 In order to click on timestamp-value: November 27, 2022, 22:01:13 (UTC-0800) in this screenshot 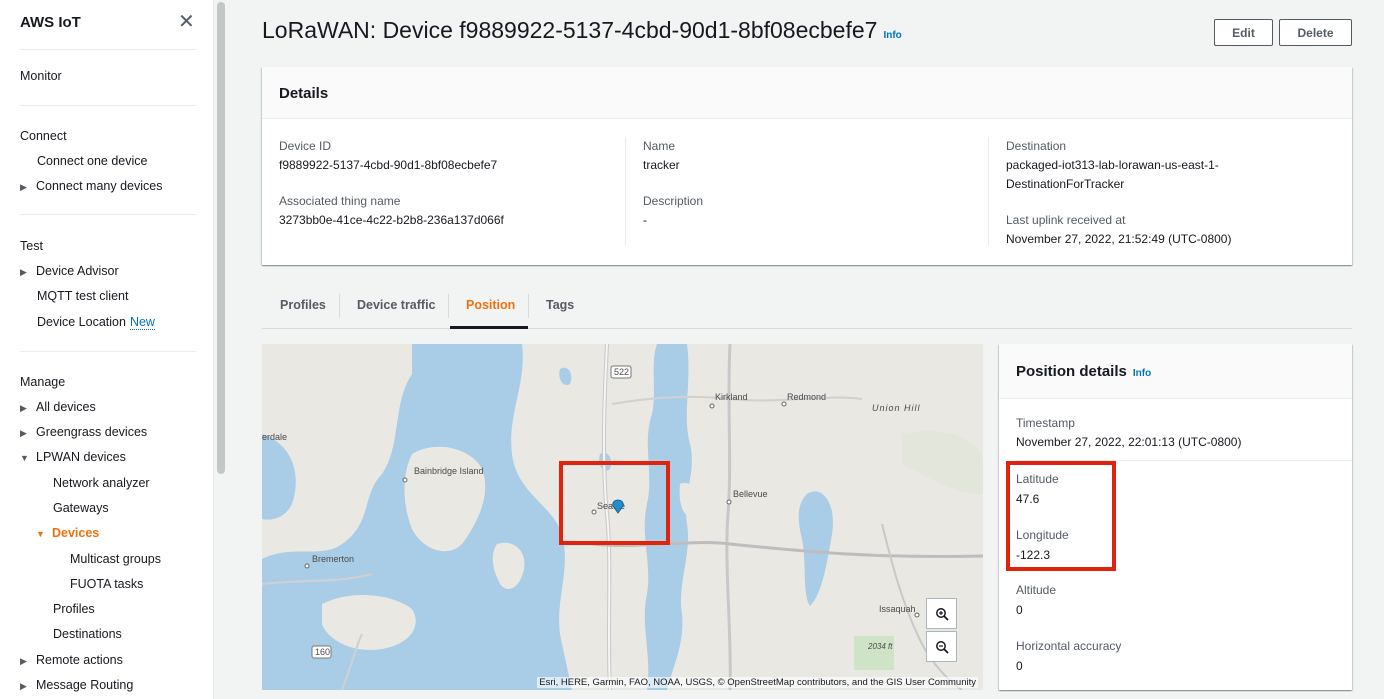, I will do `click(1129, 442)`.